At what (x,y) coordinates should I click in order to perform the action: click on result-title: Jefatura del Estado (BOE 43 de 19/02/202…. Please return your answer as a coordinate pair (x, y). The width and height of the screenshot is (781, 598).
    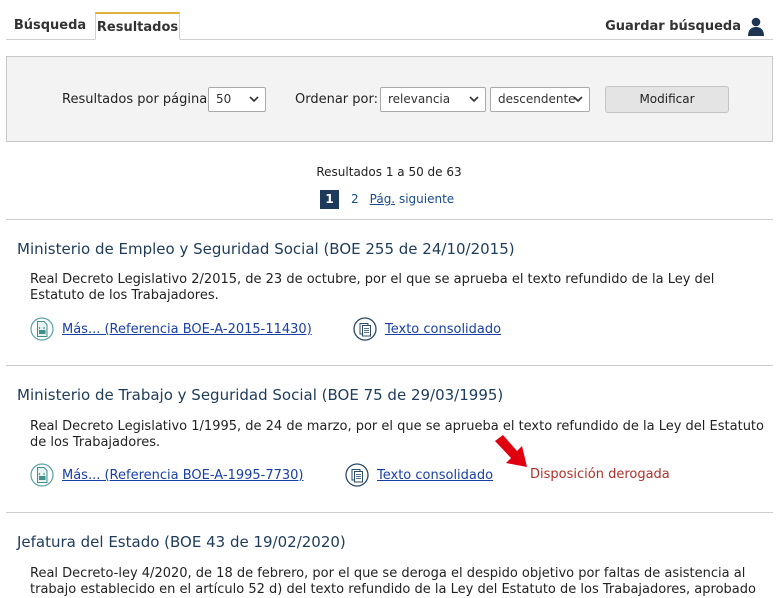
    Looking at the image, I should click on (181, 542).